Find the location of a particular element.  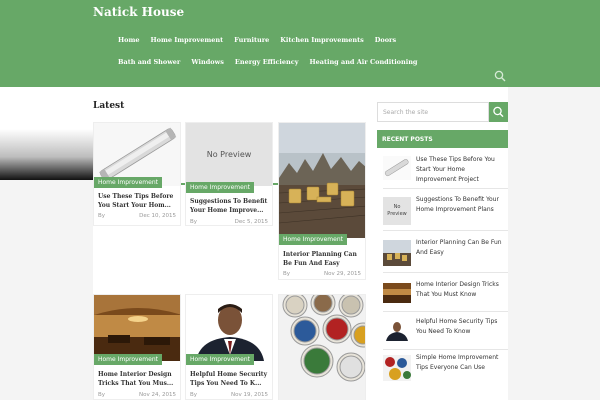

post-date: Nov 24, 2015 is located at coordinates (157, 395).